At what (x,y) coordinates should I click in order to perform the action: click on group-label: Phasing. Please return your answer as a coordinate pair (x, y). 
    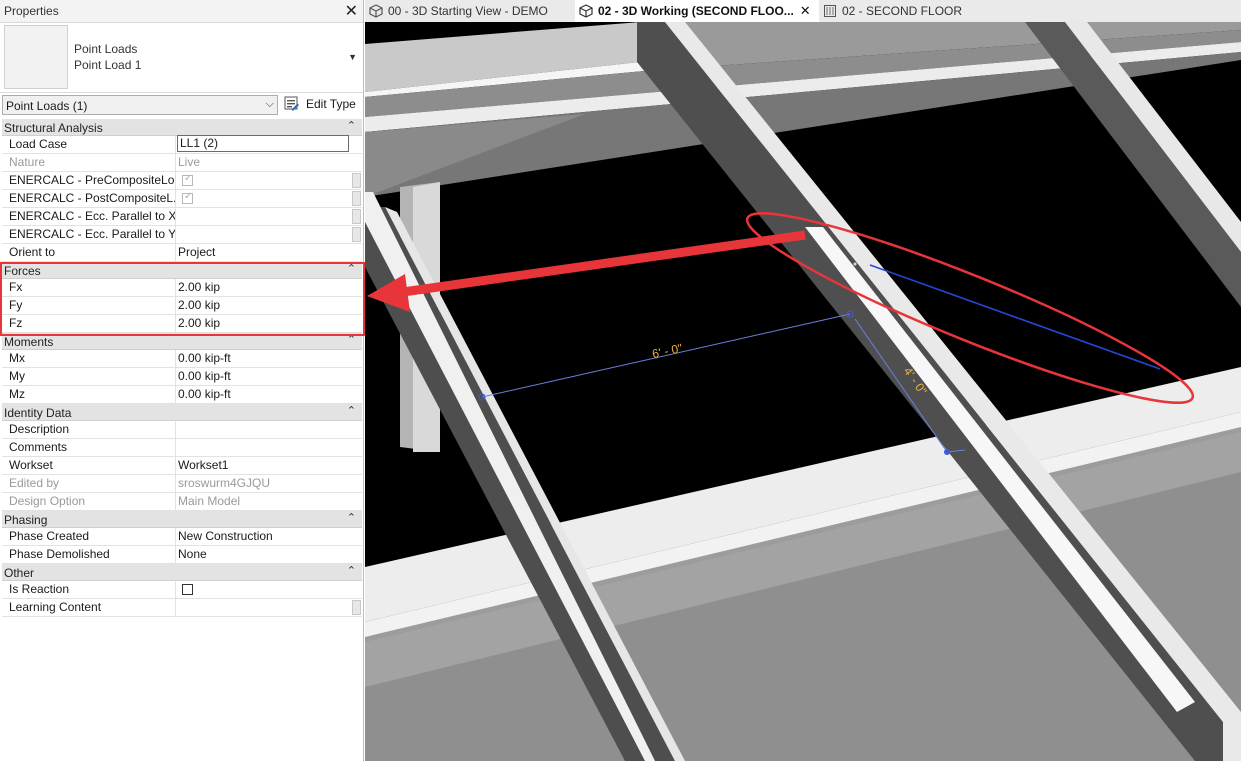
    Looking at the image, I should click on (26, 520).